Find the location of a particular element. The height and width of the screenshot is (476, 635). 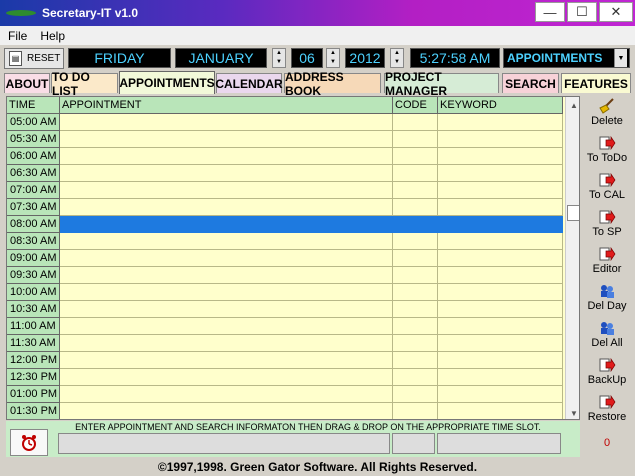

table-row: 08:30 AM is located at coordinates (285, 241).